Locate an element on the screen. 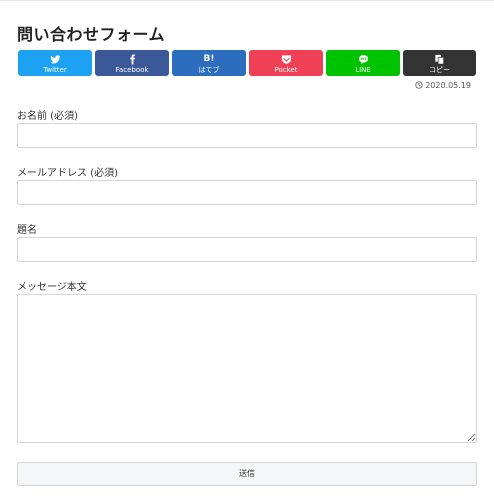 The width and height of the screenshot is (494, 500). share-line-button: LINE is located at coordinates (363, 63).